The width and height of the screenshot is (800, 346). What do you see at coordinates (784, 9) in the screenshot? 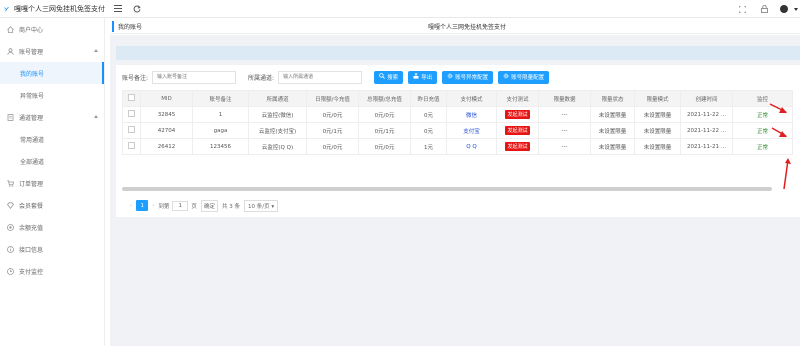
I see `avatar` at bounding box center [784, 9].